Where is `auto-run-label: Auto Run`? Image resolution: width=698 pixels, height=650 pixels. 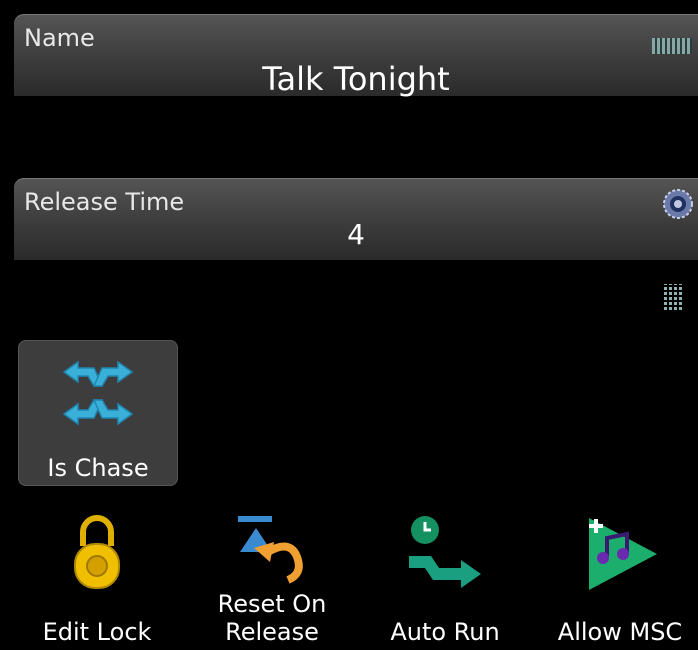
auto-run-label: Auto Run is located at coordinates (445, 632).